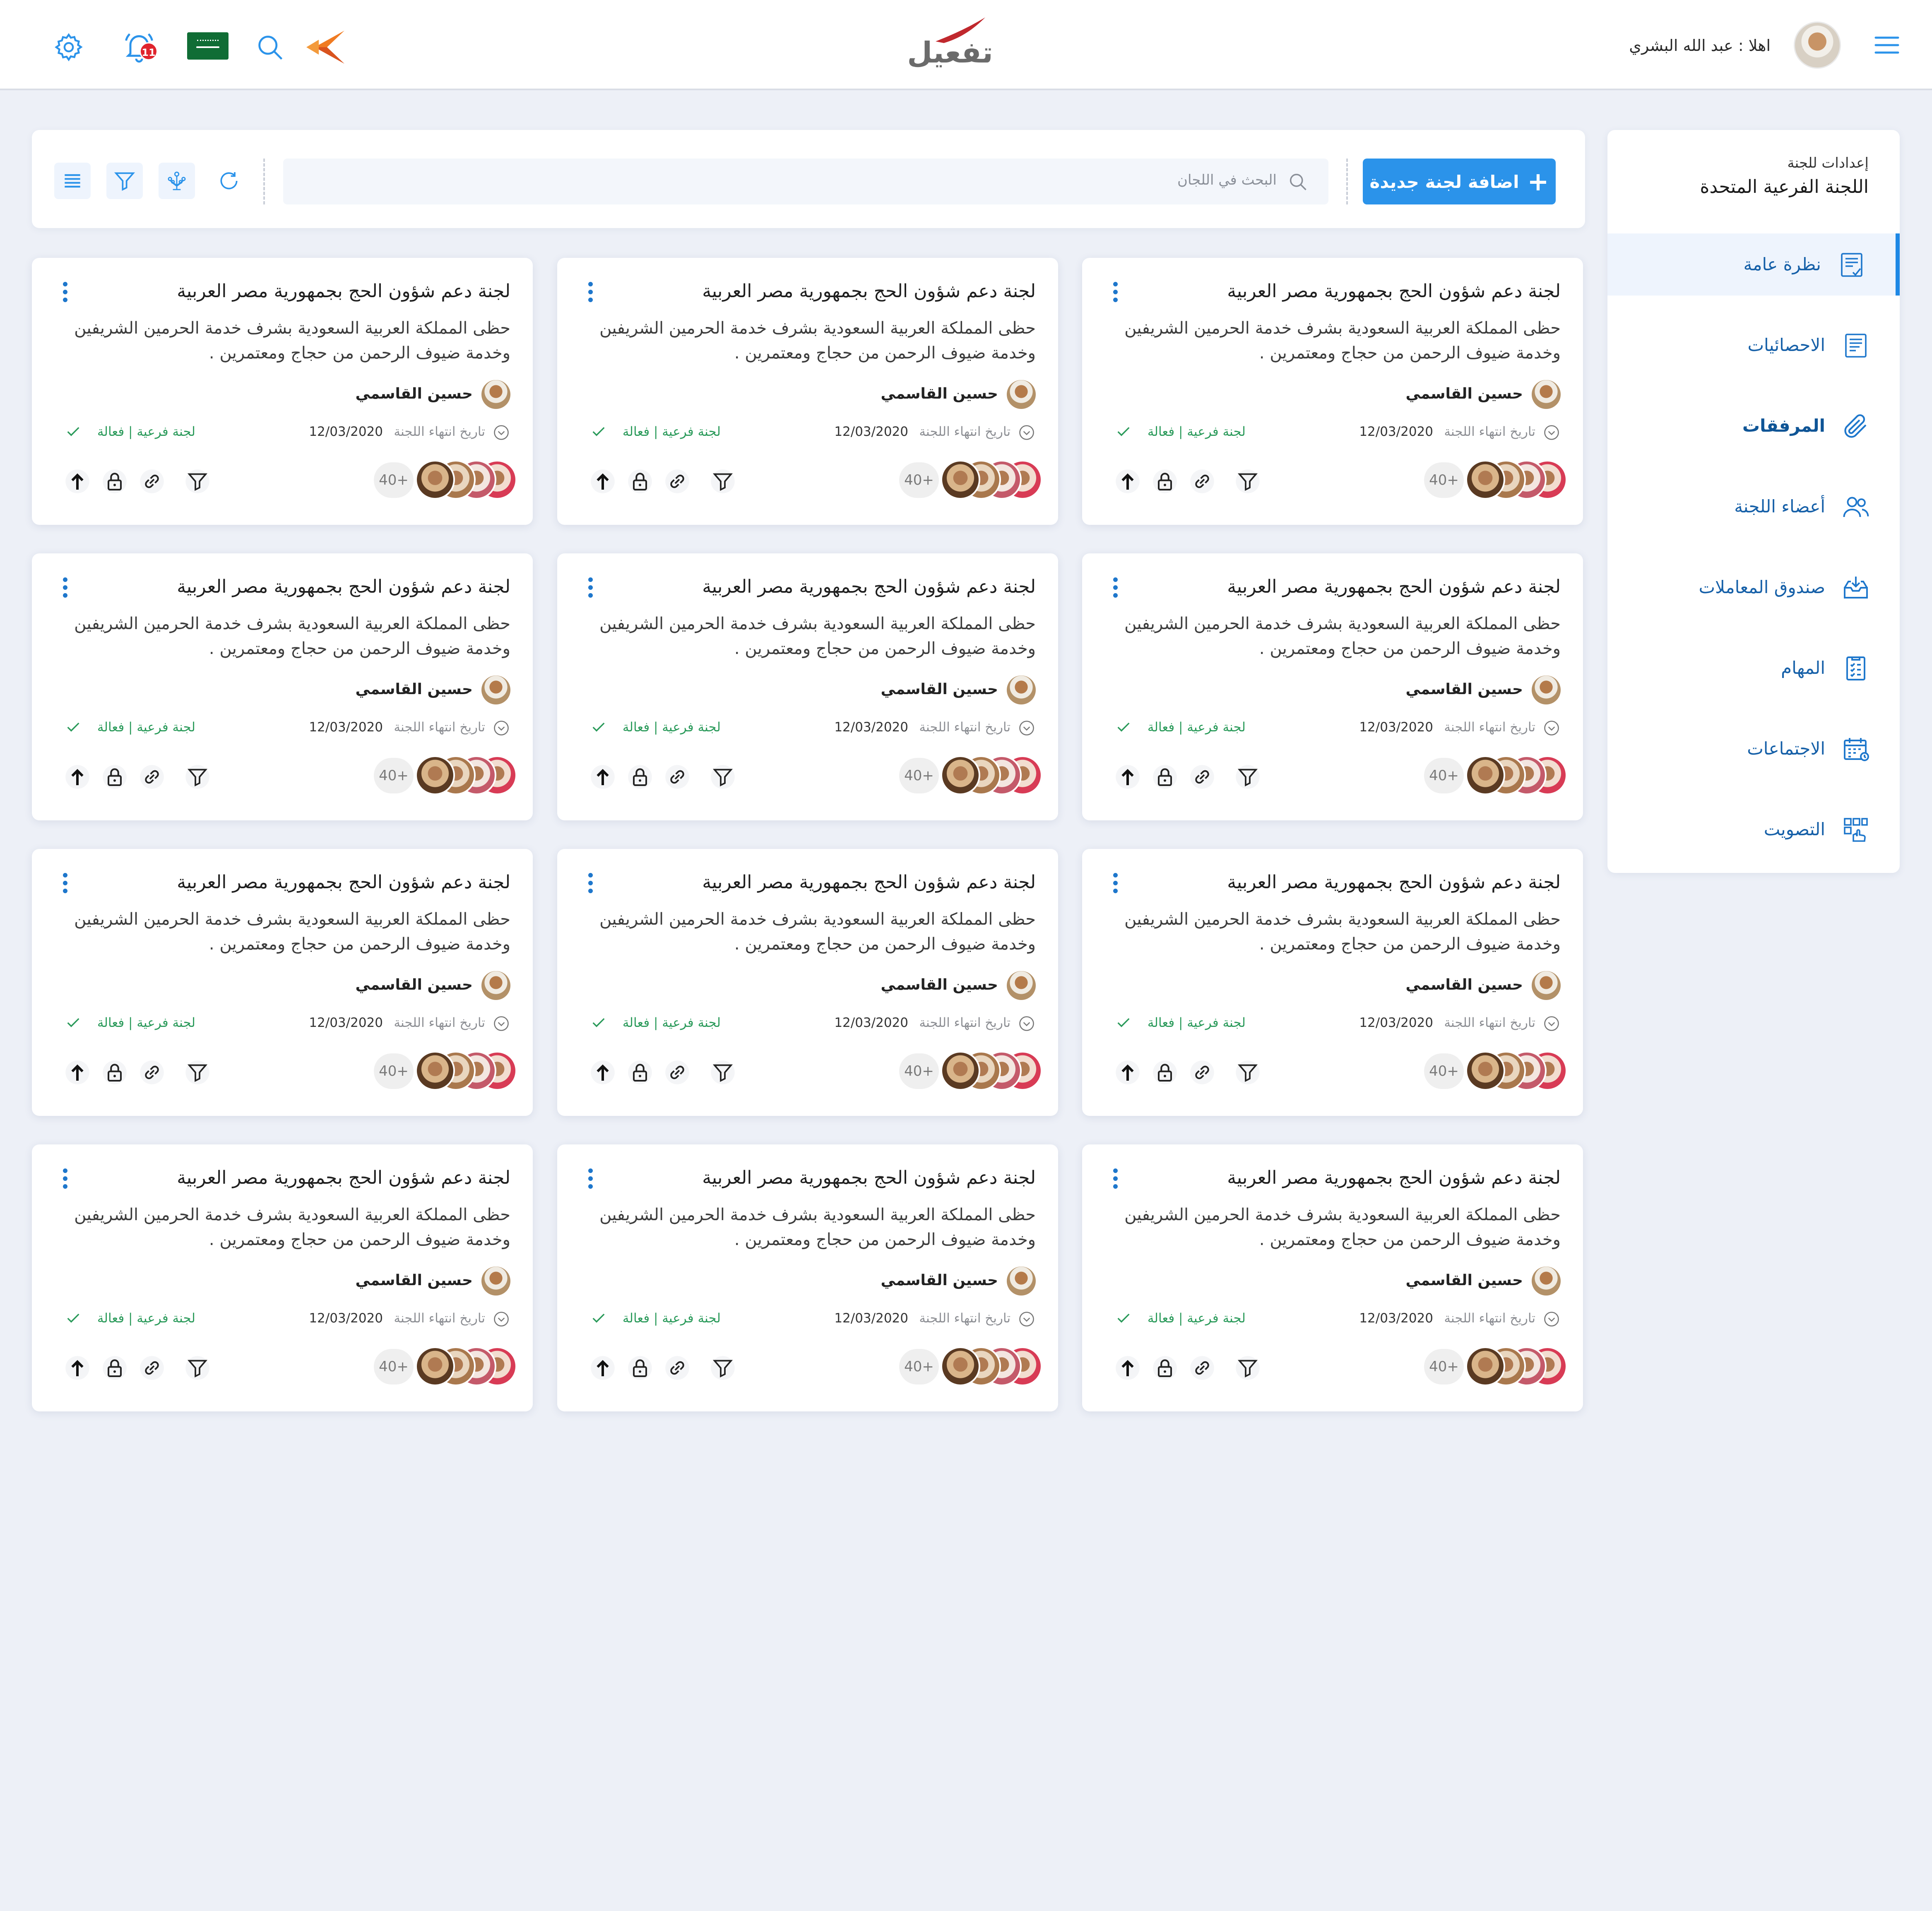 The height and width of the screenshot is (1911, 1932). I want to click on settings-gear-icon, so click(69, 47).